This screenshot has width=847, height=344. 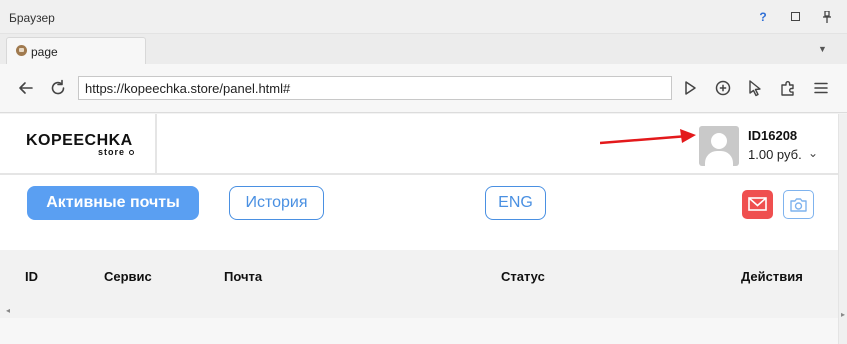 I want to click on help-button: ?, so click(x=763, y=17).